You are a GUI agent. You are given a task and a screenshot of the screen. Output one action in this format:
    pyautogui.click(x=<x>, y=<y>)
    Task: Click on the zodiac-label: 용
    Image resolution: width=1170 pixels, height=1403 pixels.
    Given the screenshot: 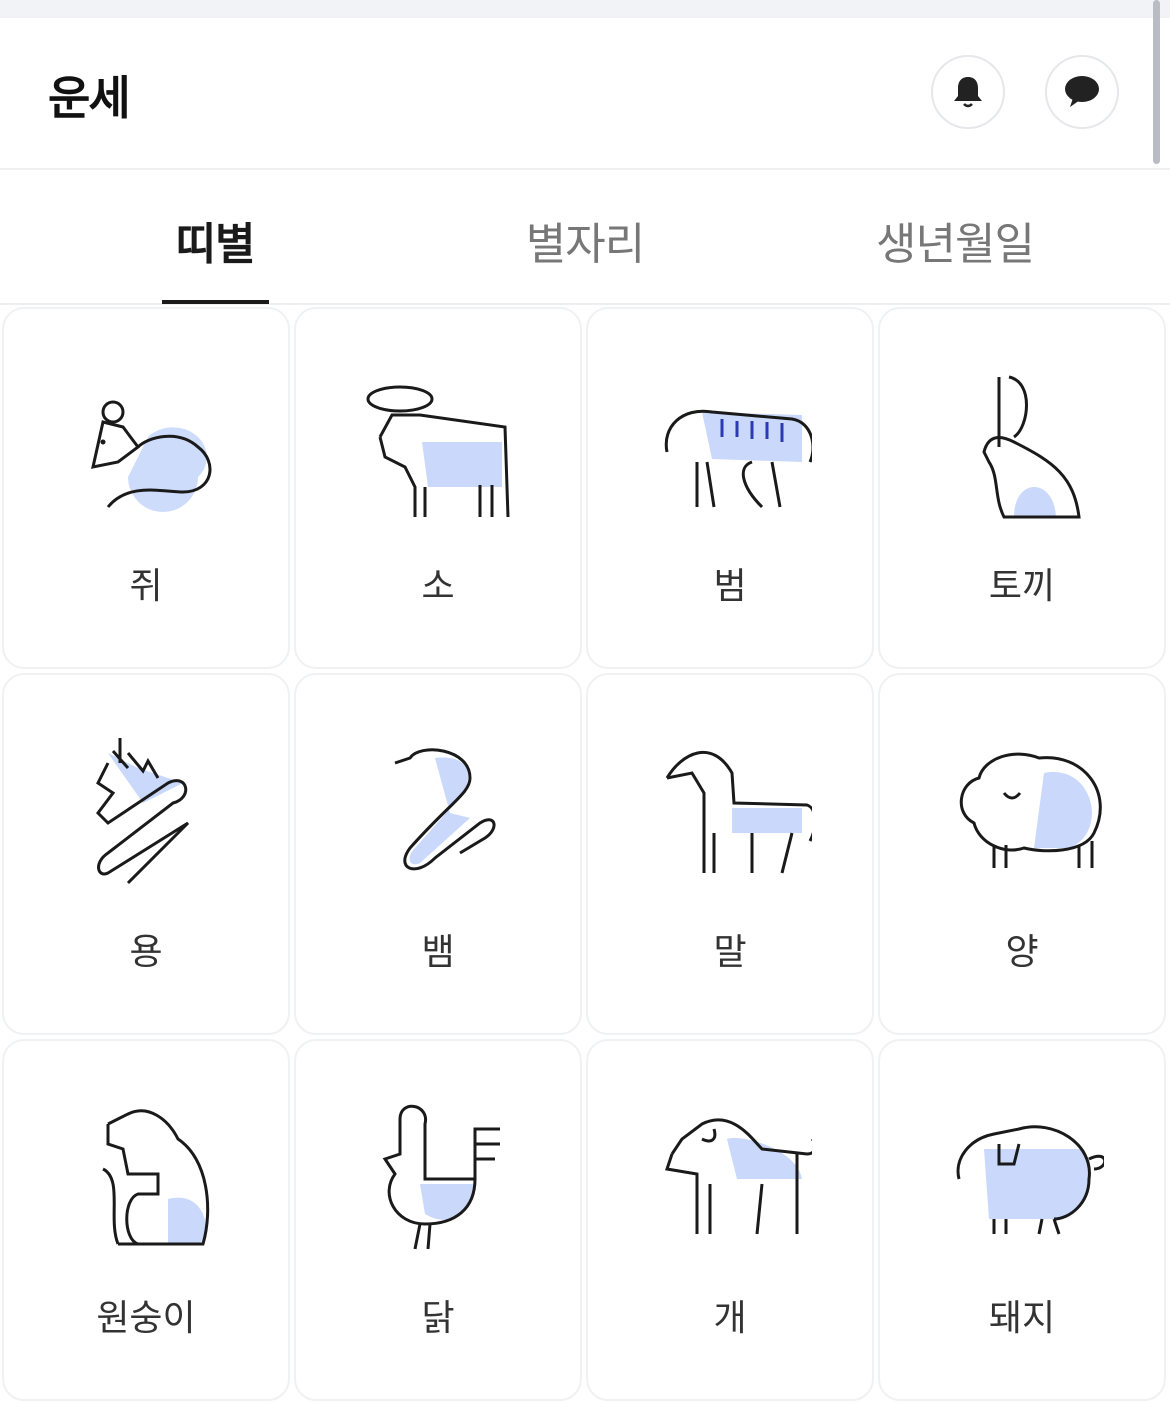 What is the action you would take?
    pyautogui.click(x=146, y=952)
    